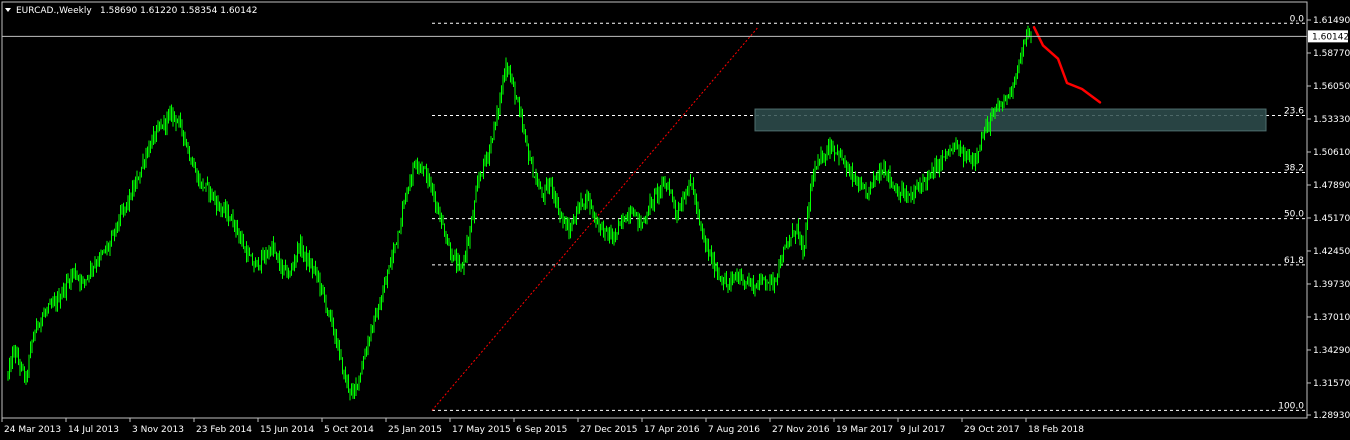 This screenshot has width=1350, height=440. I want to click on fib-level-label: 100.0, so click(1291, 406).